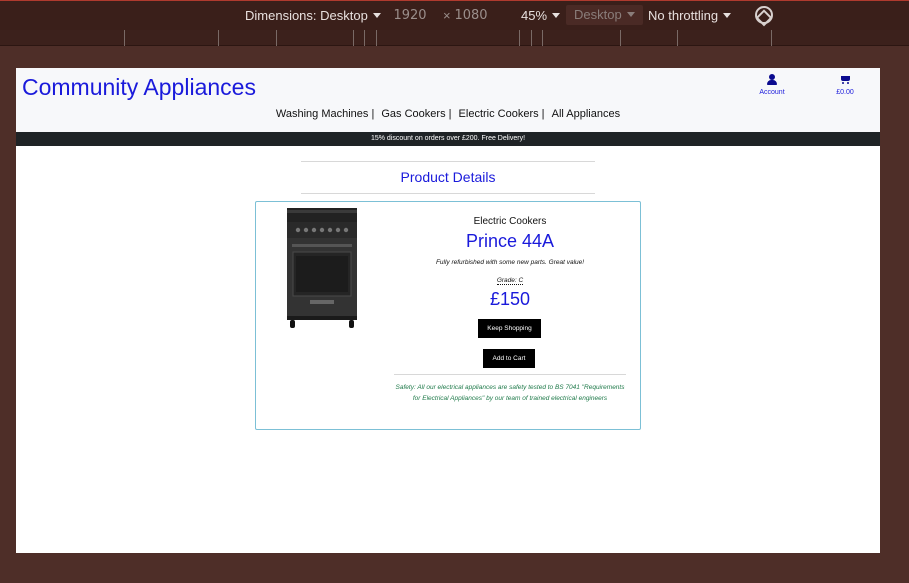 This screenshot has width=909, height=583. I want to click on user-icon, so click(772, 80).